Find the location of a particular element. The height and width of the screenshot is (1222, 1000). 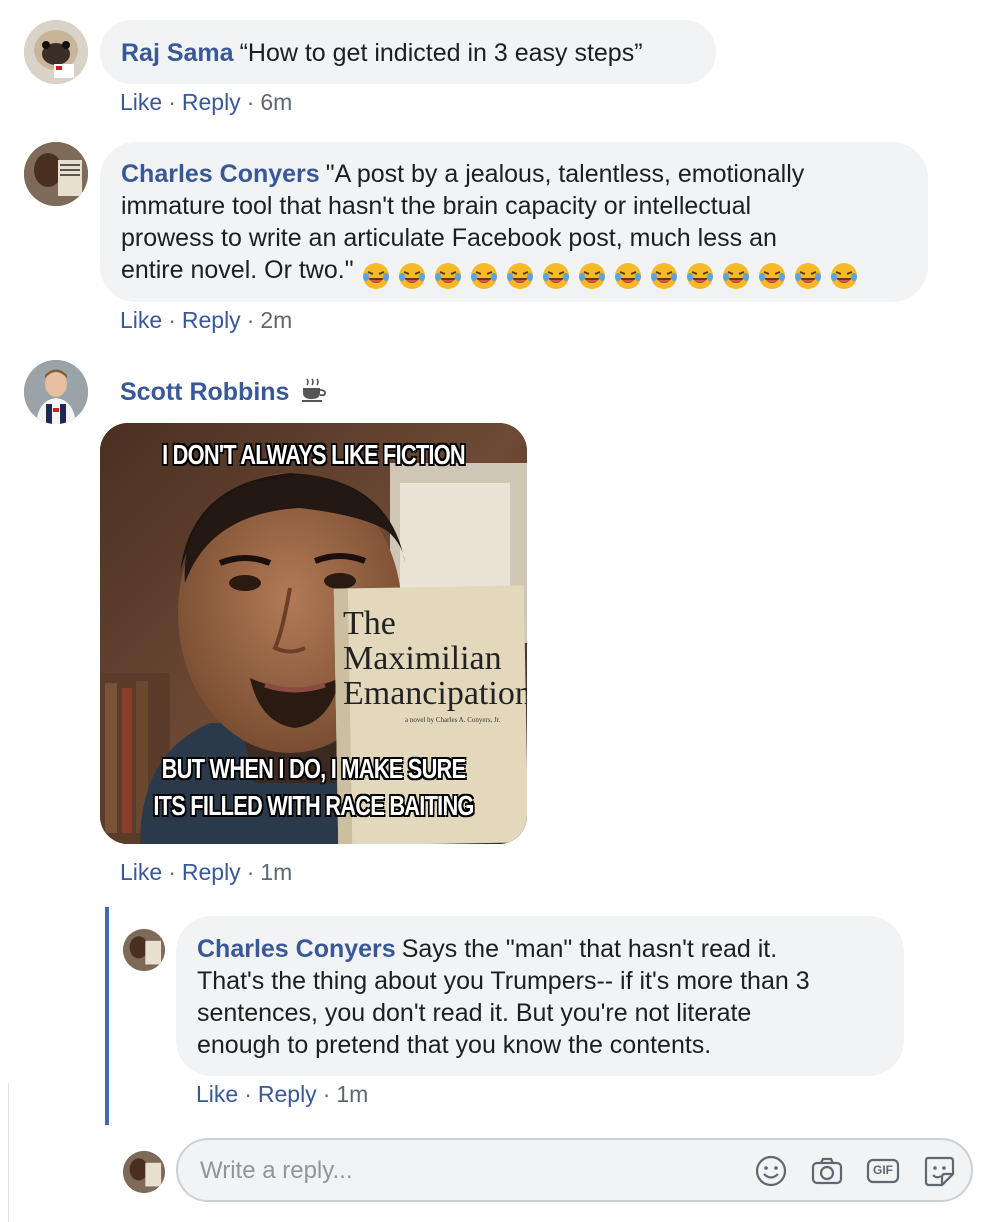

reply-thread-line is located at coordinates (107, 1016).